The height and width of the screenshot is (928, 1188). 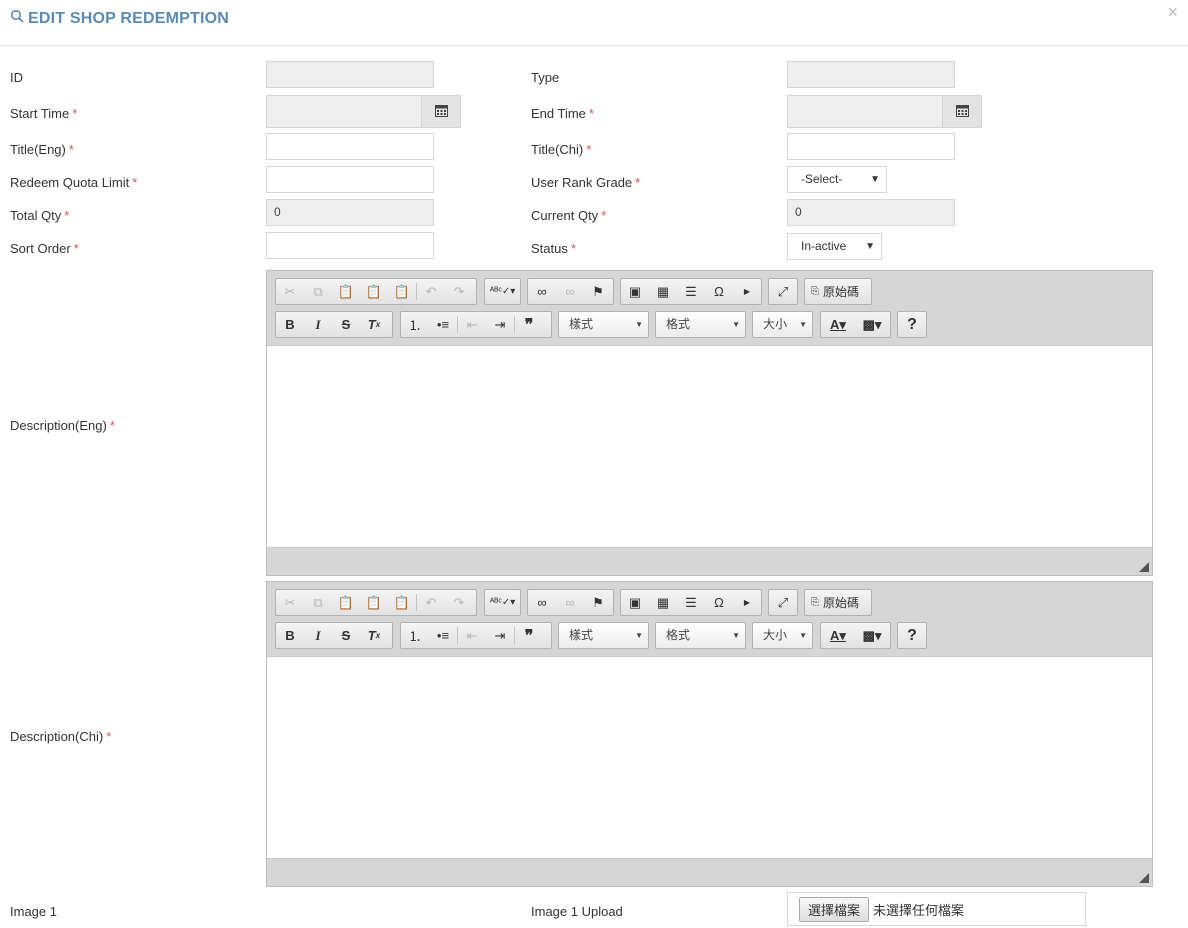 What do you see at coordinates (577, 911) in the screenshot?
I see `image1-upload-label: Image 1 Upload` at bounding box center [577, 911].